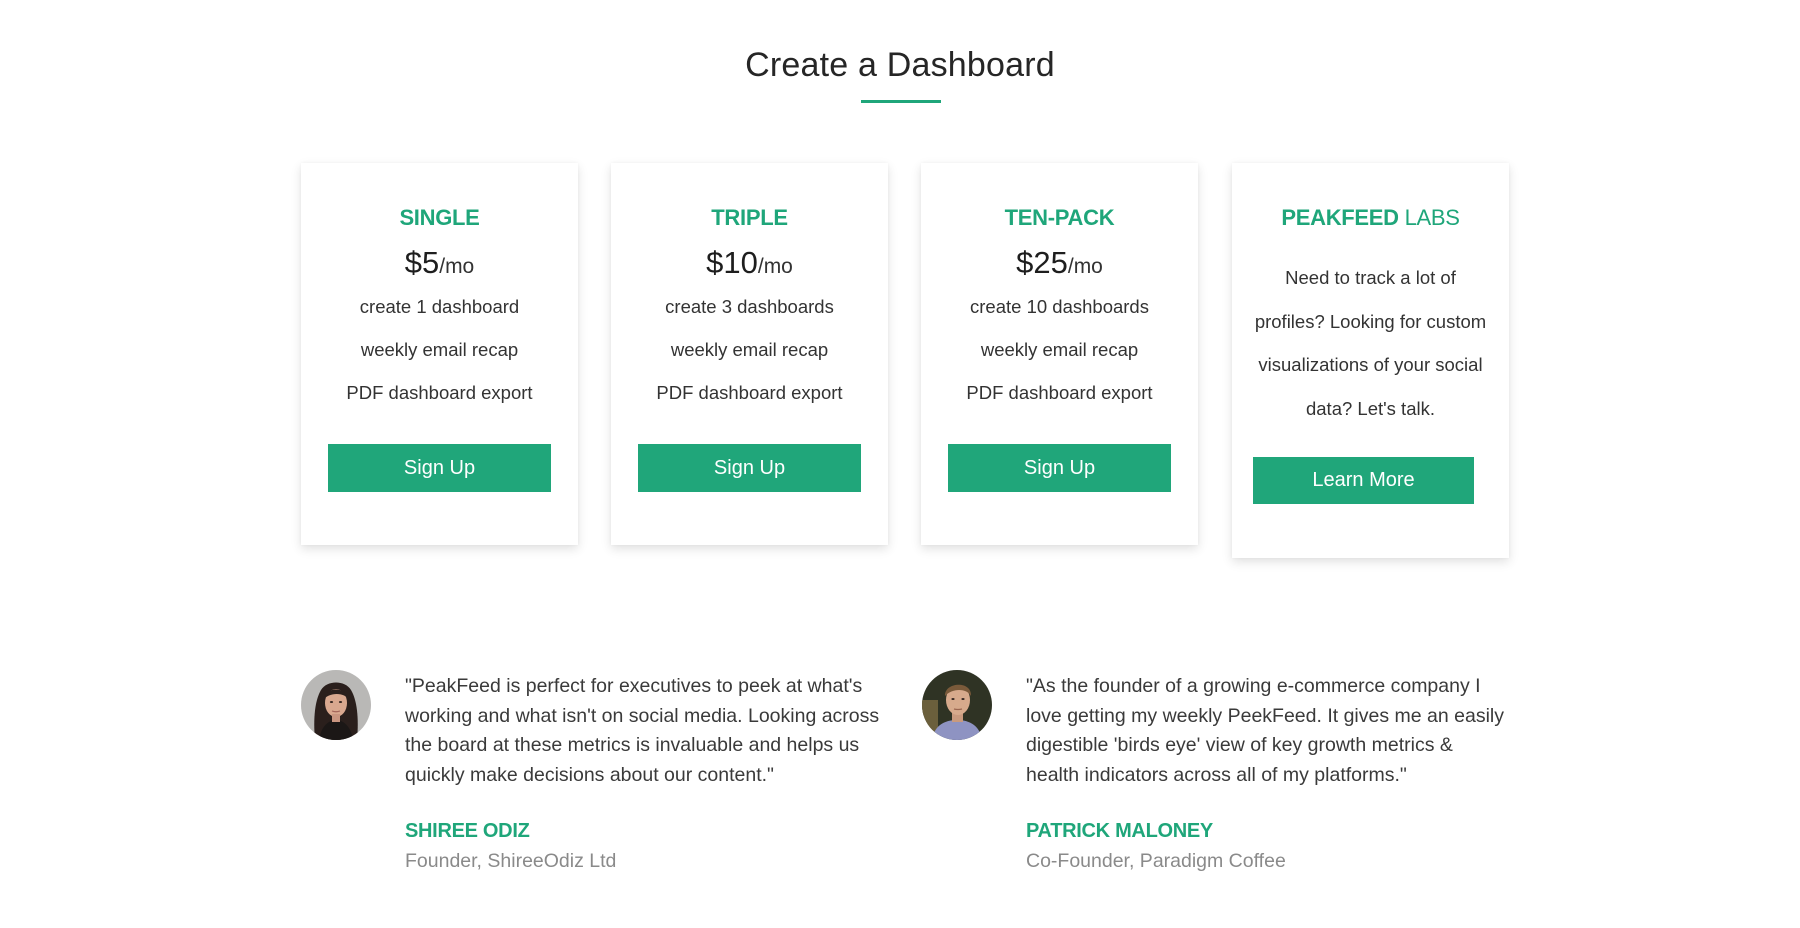 The height and width of the screenshot is (928, 1800). Describe the element at coordinates (1156, 861) in the screenshot. I see `testimonial-role: Co-Founder, Paradigm Coffee` at that location.